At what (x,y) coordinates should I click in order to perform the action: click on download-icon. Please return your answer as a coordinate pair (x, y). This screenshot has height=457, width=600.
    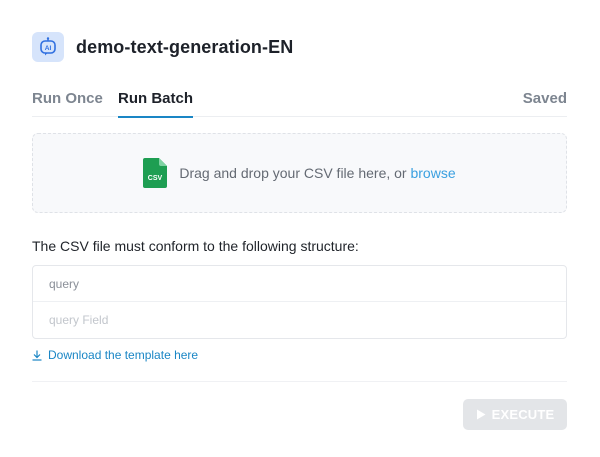
    Looking at the image, I should click on (37, 355).